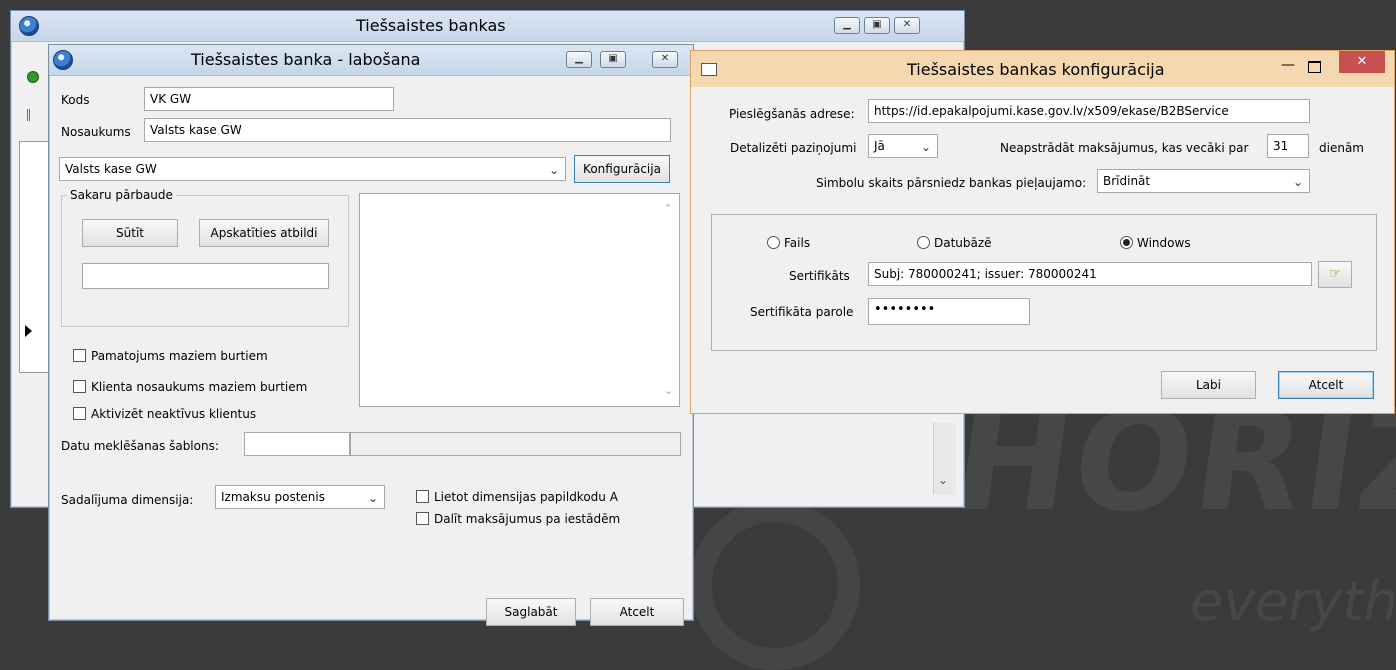 The width and height of the screenshot is (1396, 670). Describe the element at coordinates (792, 114) in the screenshot. I see `address-label: Pieslēgšanās adrese:` at that location.